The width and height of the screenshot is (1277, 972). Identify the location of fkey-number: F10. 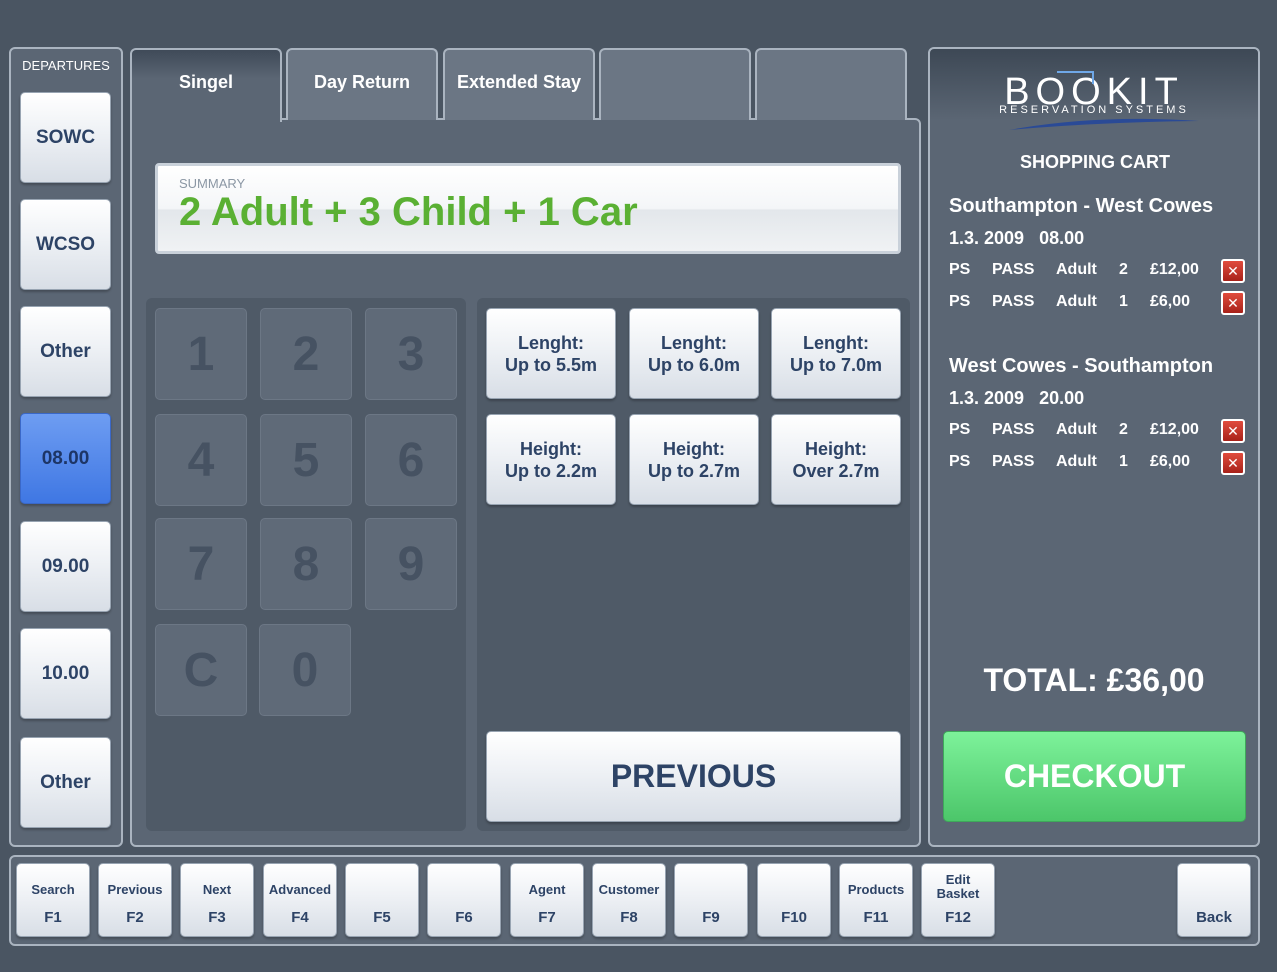
(794, 917).